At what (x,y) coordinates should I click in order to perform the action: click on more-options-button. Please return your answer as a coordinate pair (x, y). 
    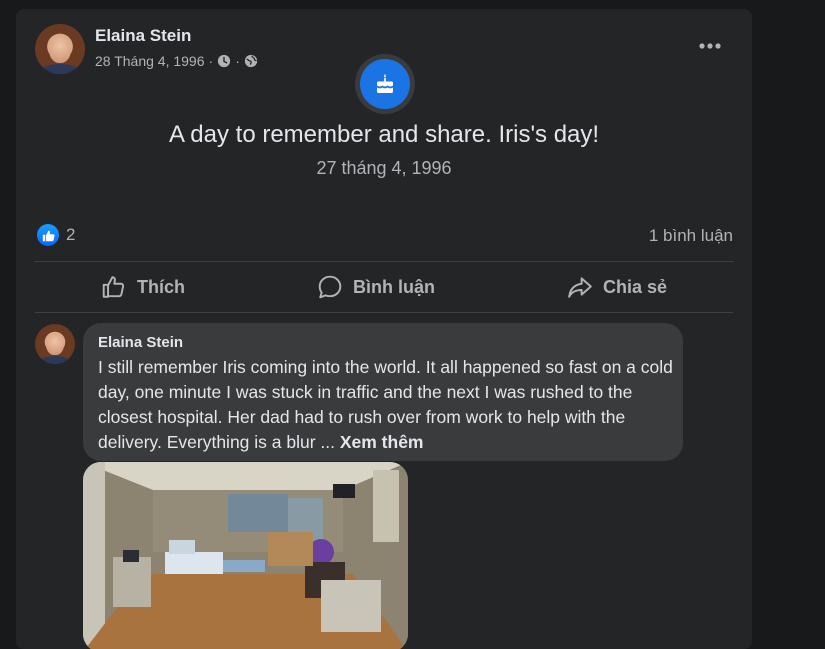
    Looking at the image, I should click on (710, 46).